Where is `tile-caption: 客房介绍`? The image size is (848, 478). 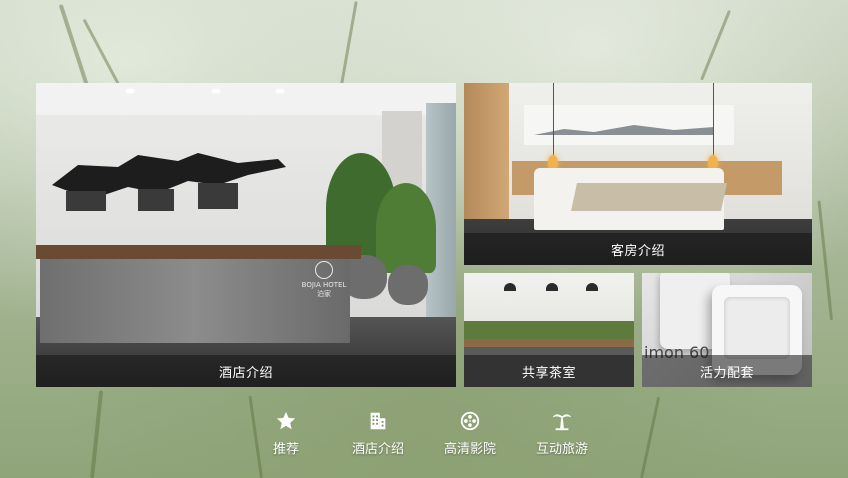 tile-caption: 客房介绍 is located at coordinates (638, 249).